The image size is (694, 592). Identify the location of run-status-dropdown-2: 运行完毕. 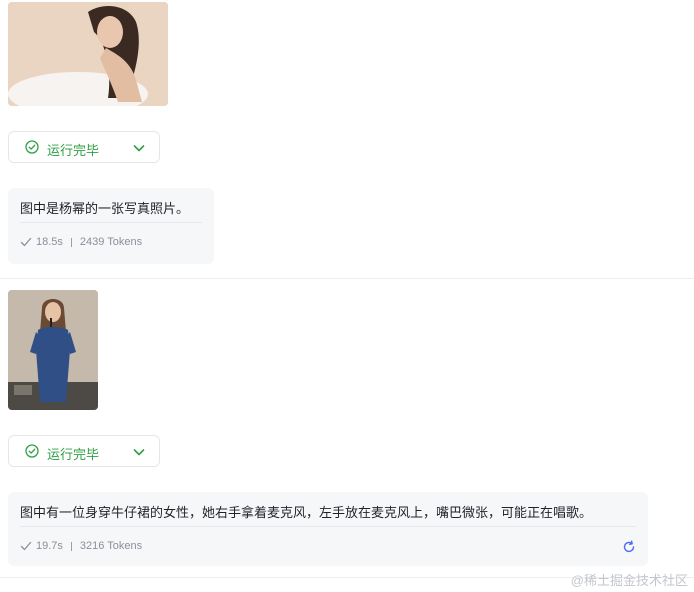
(84, 451).